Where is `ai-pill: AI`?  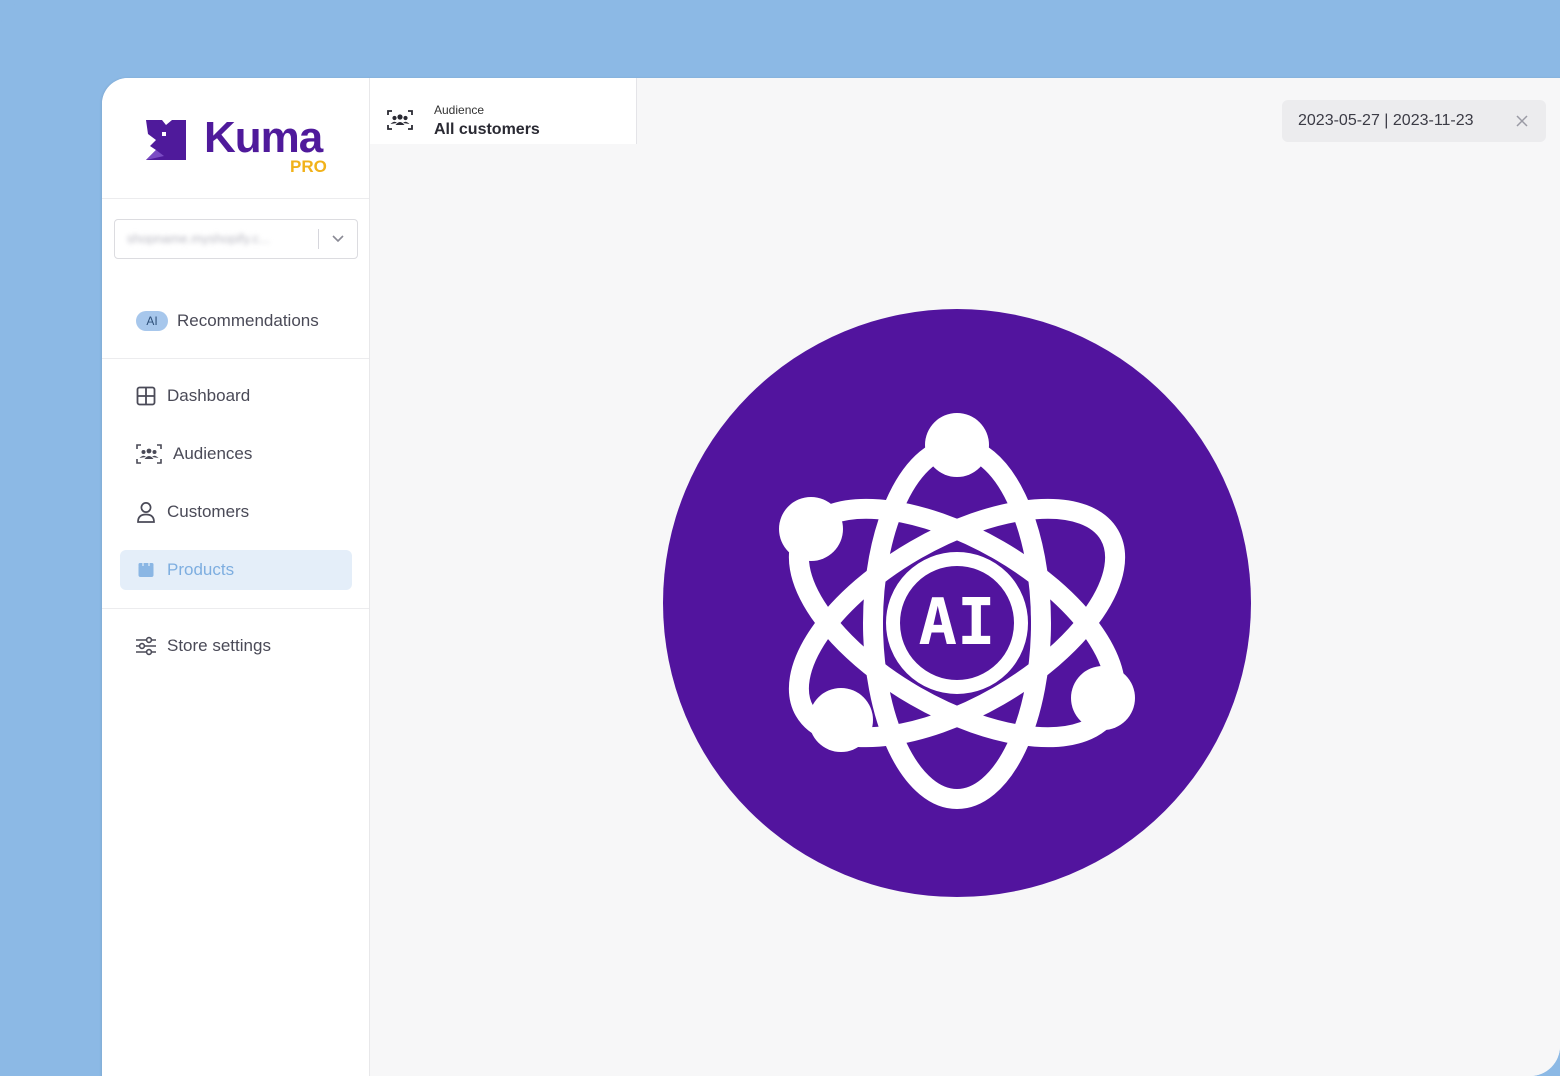
ai-pill: AI is located at coordinates (152, 321).